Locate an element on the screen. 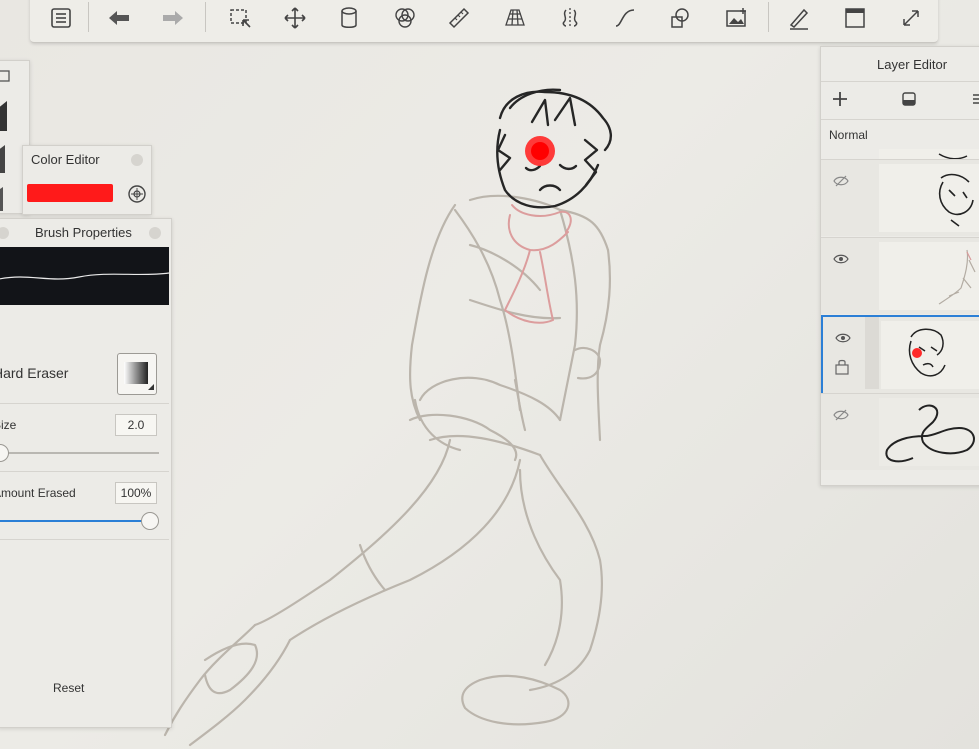  brush-thumbnail is located at coordinates (137, 374).